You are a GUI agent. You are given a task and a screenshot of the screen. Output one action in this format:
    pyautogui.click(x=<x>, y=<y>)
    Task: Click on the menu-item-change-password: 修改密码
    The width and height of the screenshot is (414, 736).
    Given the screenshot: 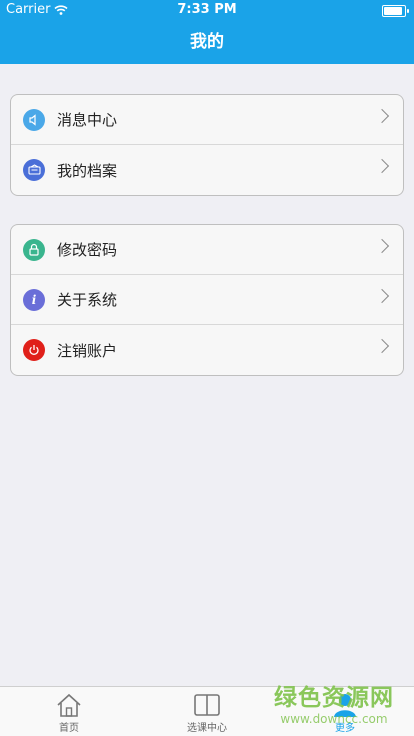 What is the action you would take?
    pyautogui.click(x=207, y=250)
    